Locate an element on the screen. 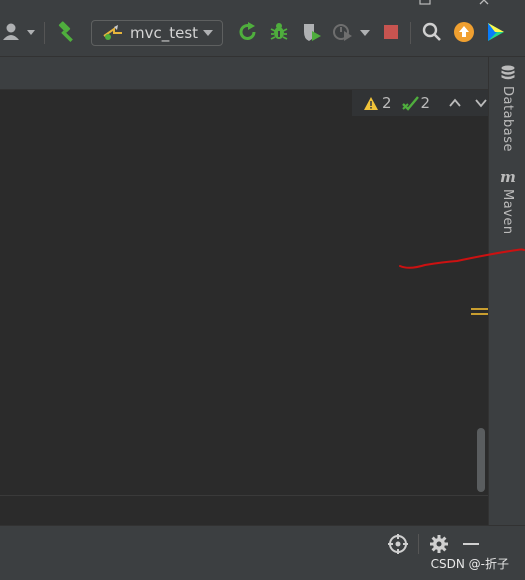 Image resolution: width=525 pixels, height=580 pixels. chevron-up-icon is located at coordinates (455, 103).